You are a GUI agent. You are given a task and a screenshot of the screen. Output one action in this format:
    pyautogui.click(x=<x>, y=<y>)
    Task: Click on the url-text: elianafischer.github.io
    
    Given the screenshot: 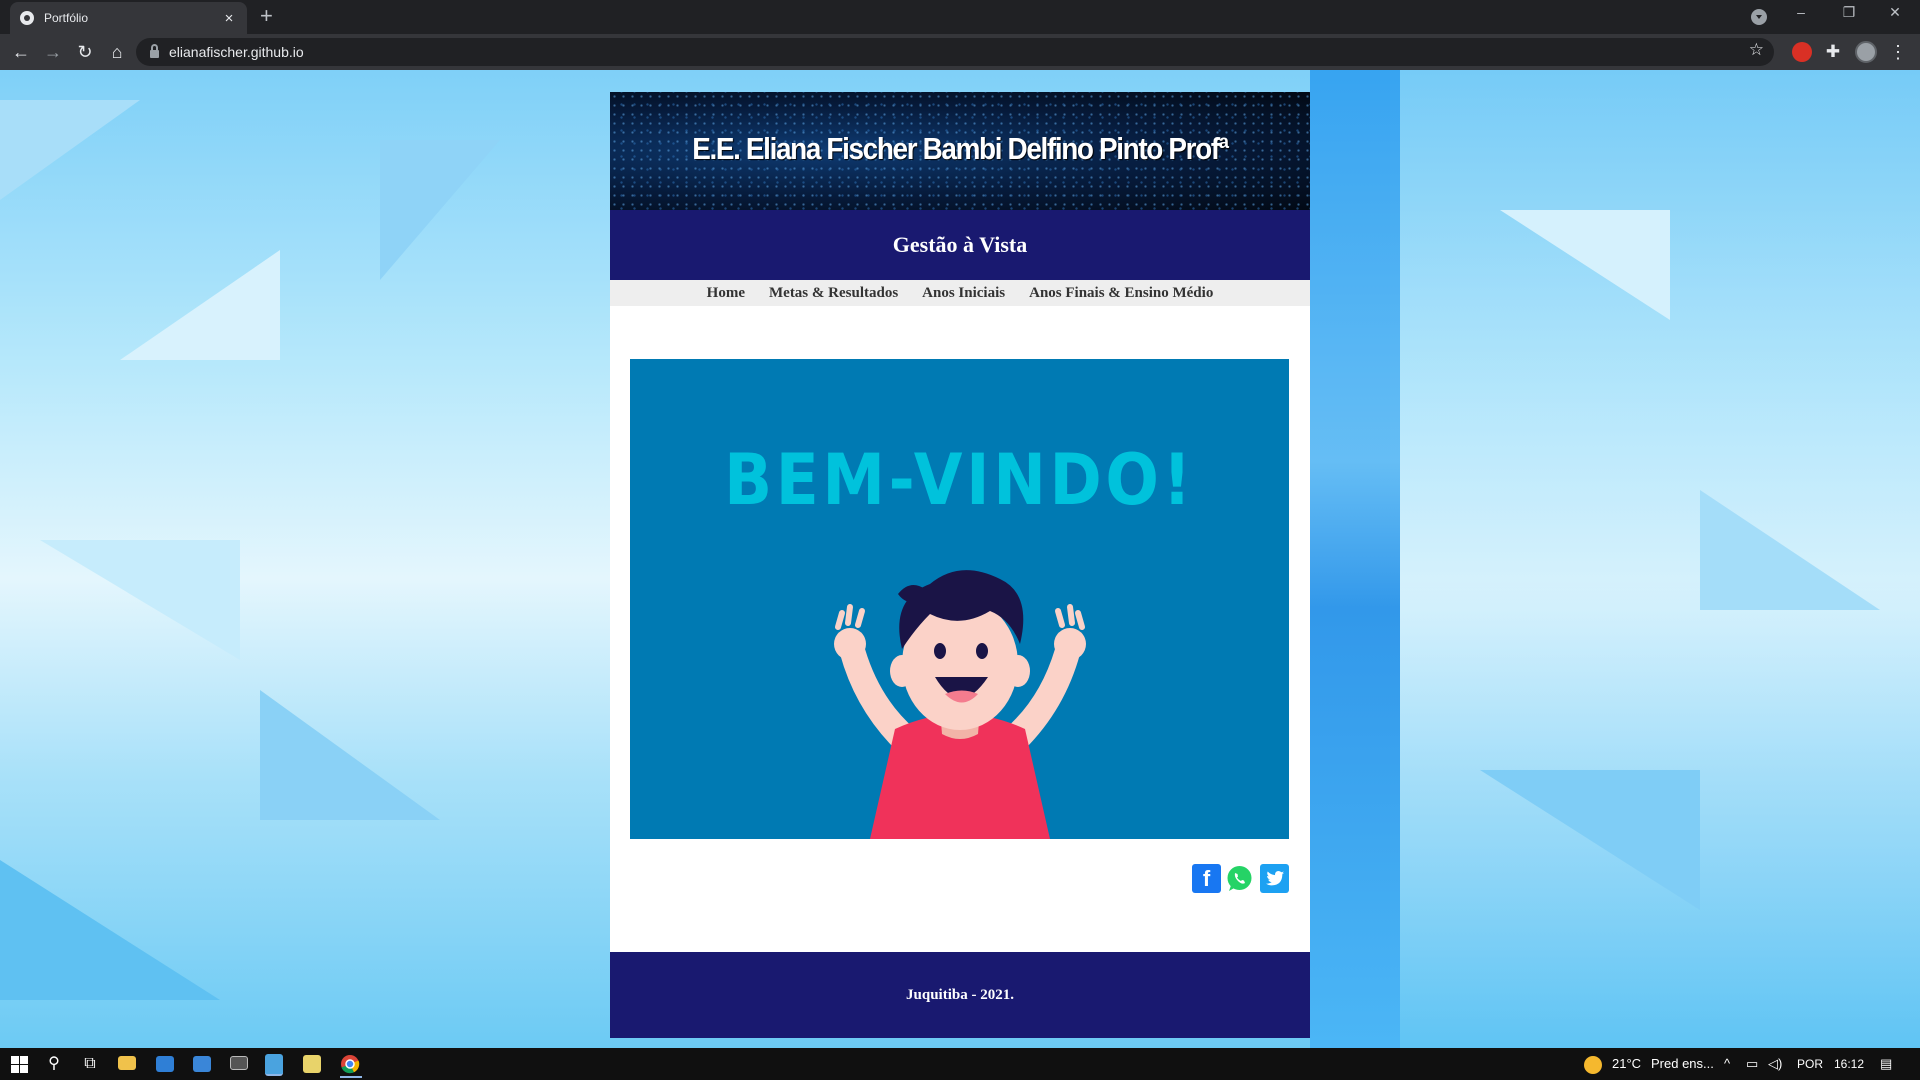 What is the action you would take?
    pyautogui.click(x=236, y=52)
    